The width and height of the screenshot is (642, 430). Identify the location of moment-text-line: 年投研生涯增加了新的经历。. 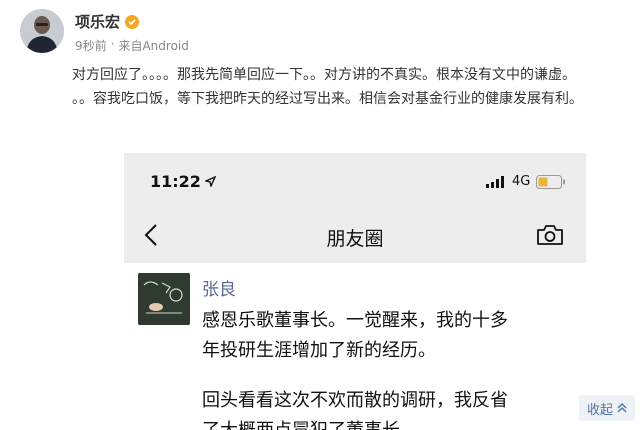
(319, 350).